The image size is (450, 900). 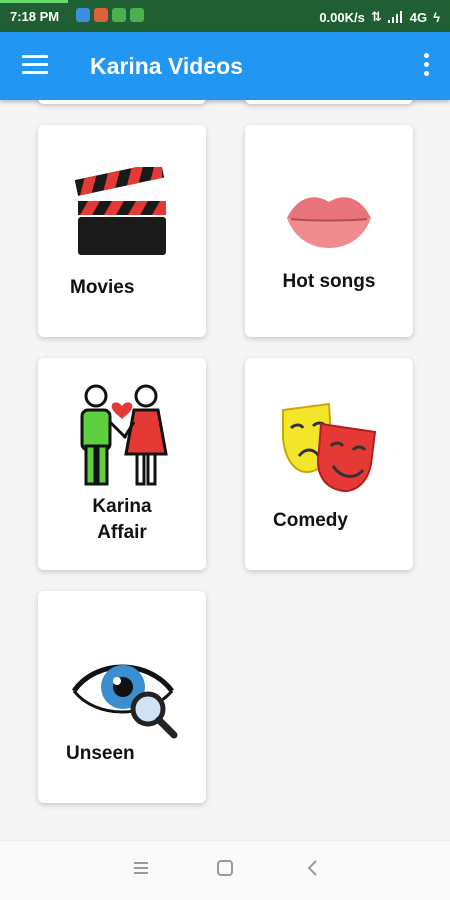 I want to click on category-card-movies: Movies, so click(x=122, y=231).